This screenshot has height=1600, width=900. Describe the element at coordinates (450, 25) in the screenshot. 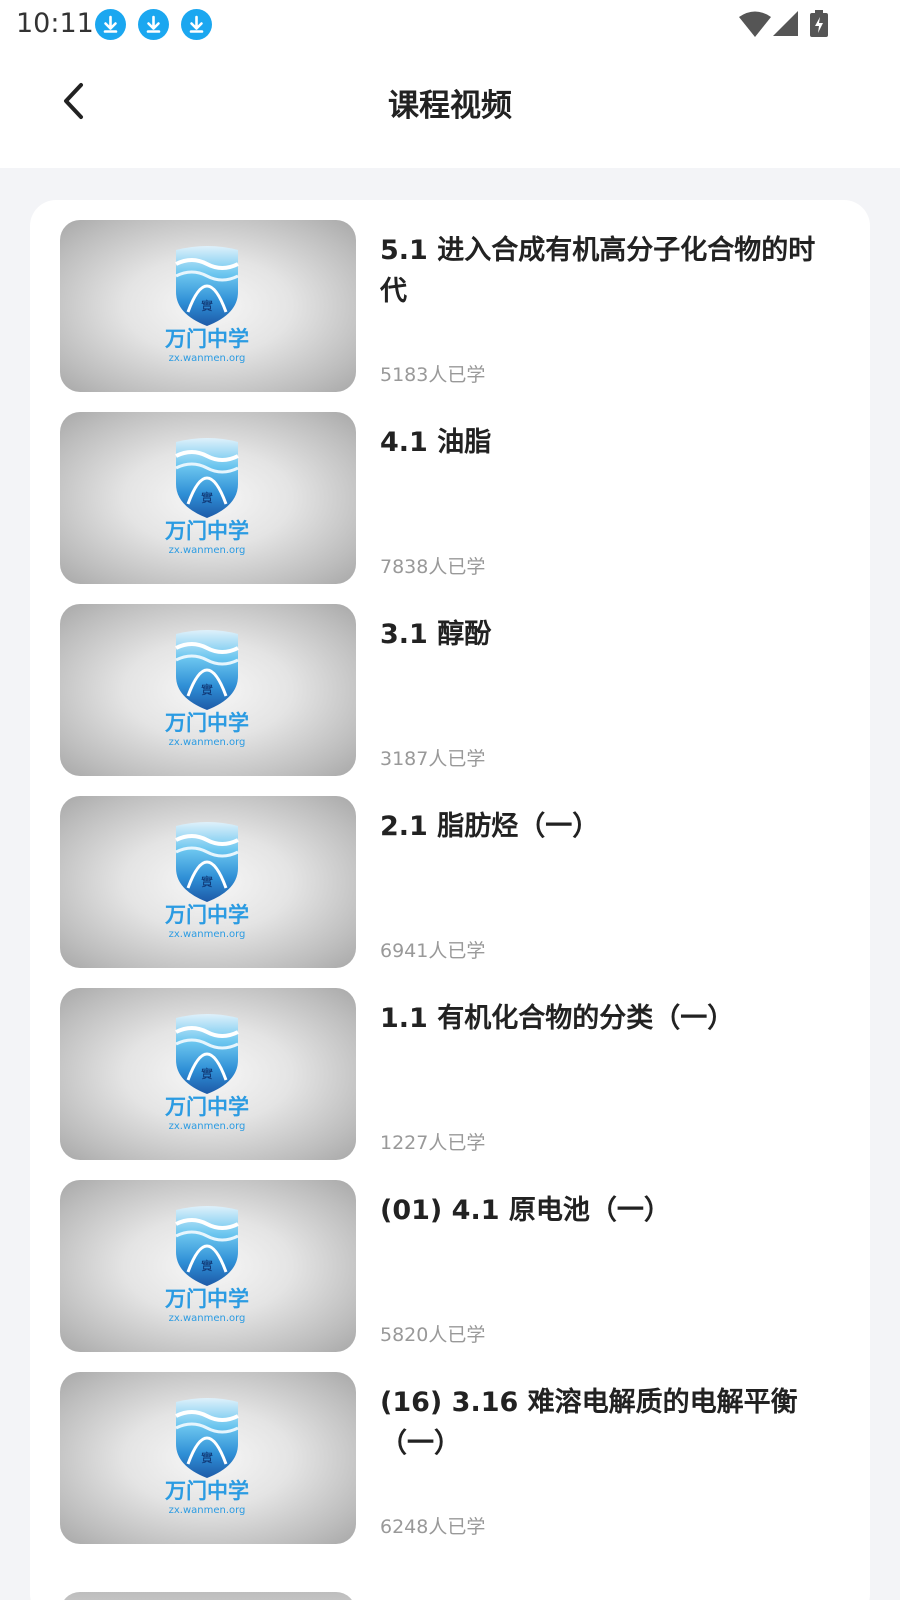

I see `status-bar: 10:11` at that location.